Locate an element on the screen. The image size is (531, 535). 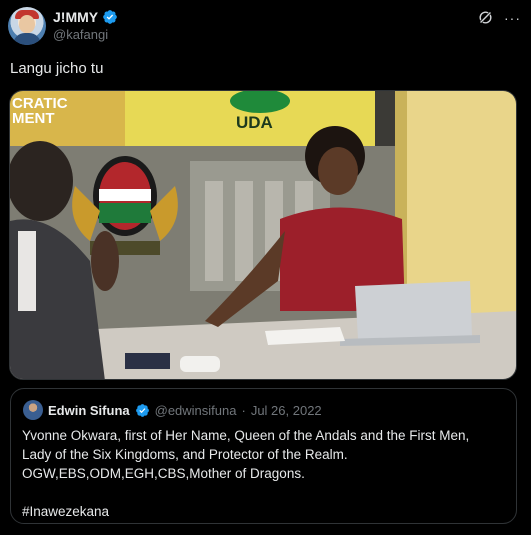
avatar-body is located at coordinates (27, 39).